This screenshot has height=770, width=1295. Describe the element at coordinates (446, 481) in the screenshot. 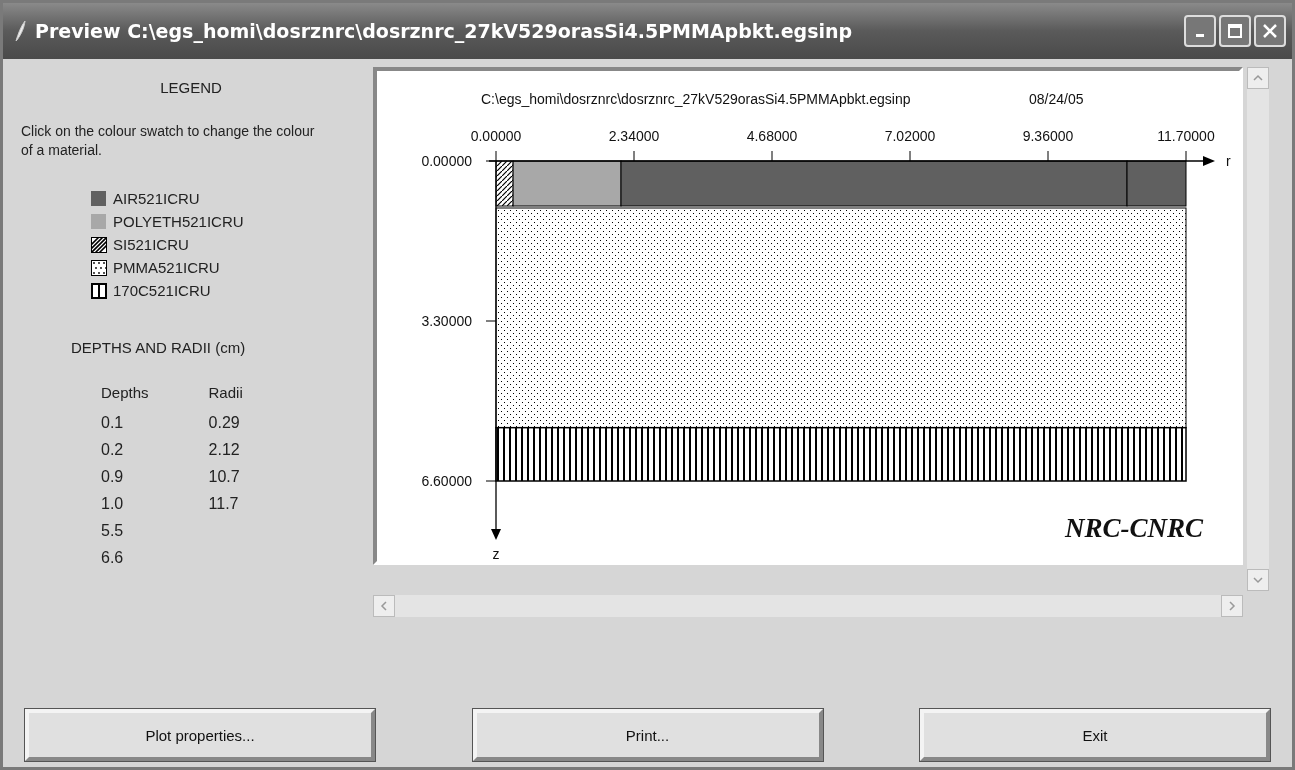

I see `z-tick-label: 6.60000` at that location.